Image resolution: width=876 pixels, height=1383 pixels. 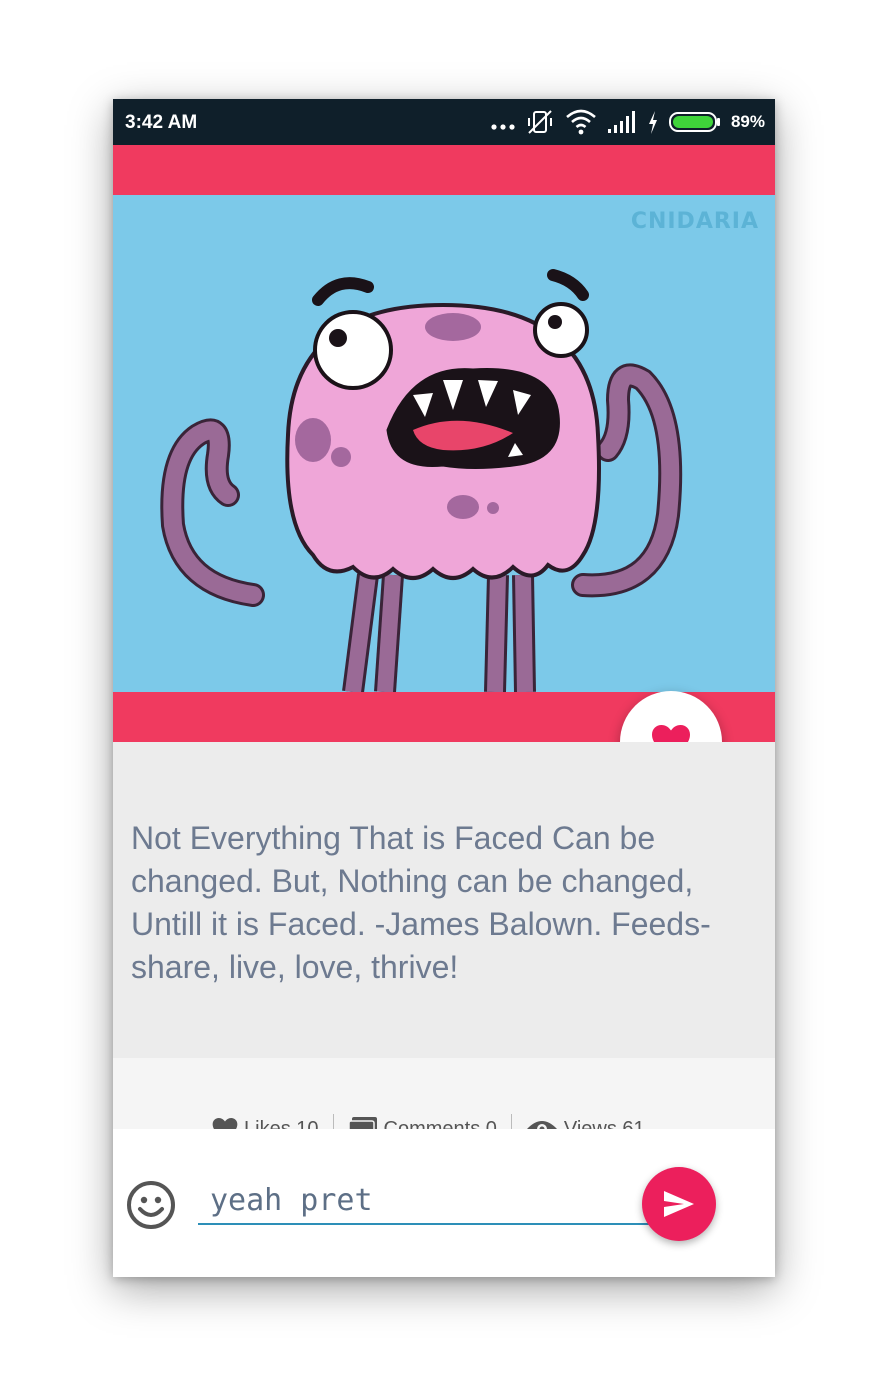 I want to click on status-time: 3:42 AM, so click(x=161, y=122).